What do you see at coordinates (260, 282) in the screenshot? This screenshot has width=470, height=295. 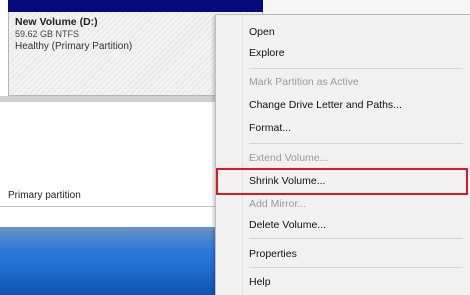 I see `menu-item-help: Help` at bounding box center [260, 282].